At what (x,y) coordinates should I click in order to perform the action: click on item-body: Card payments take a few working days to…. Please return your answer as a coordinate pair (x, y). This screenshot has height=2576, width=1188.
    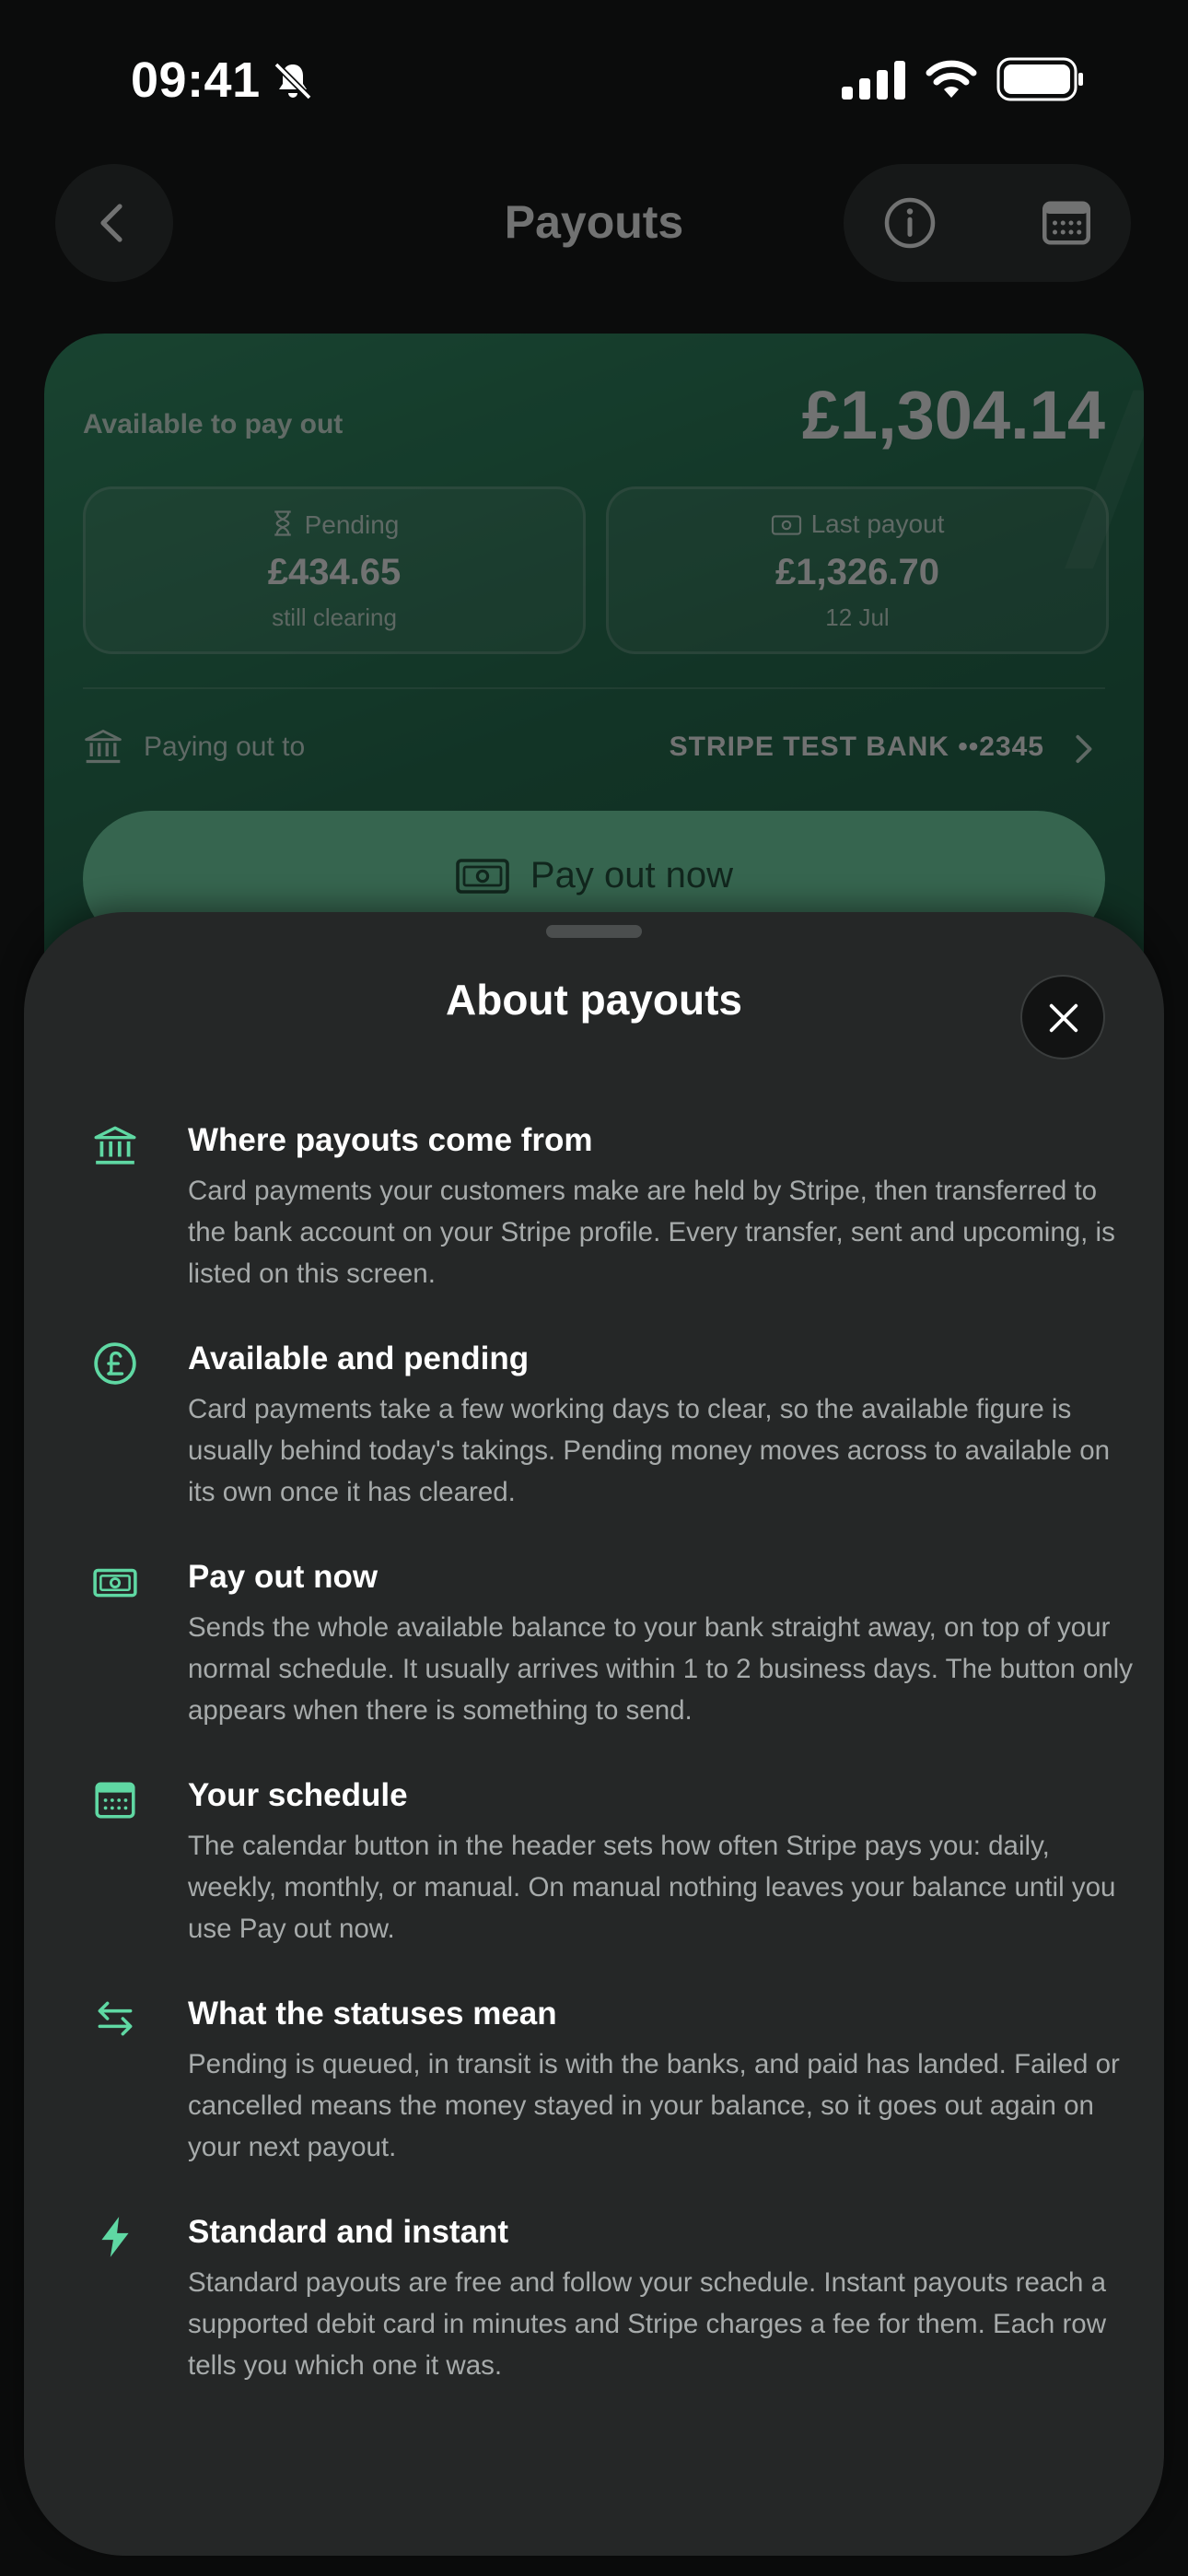
    Looking at the image, I should click on (649, 1450).